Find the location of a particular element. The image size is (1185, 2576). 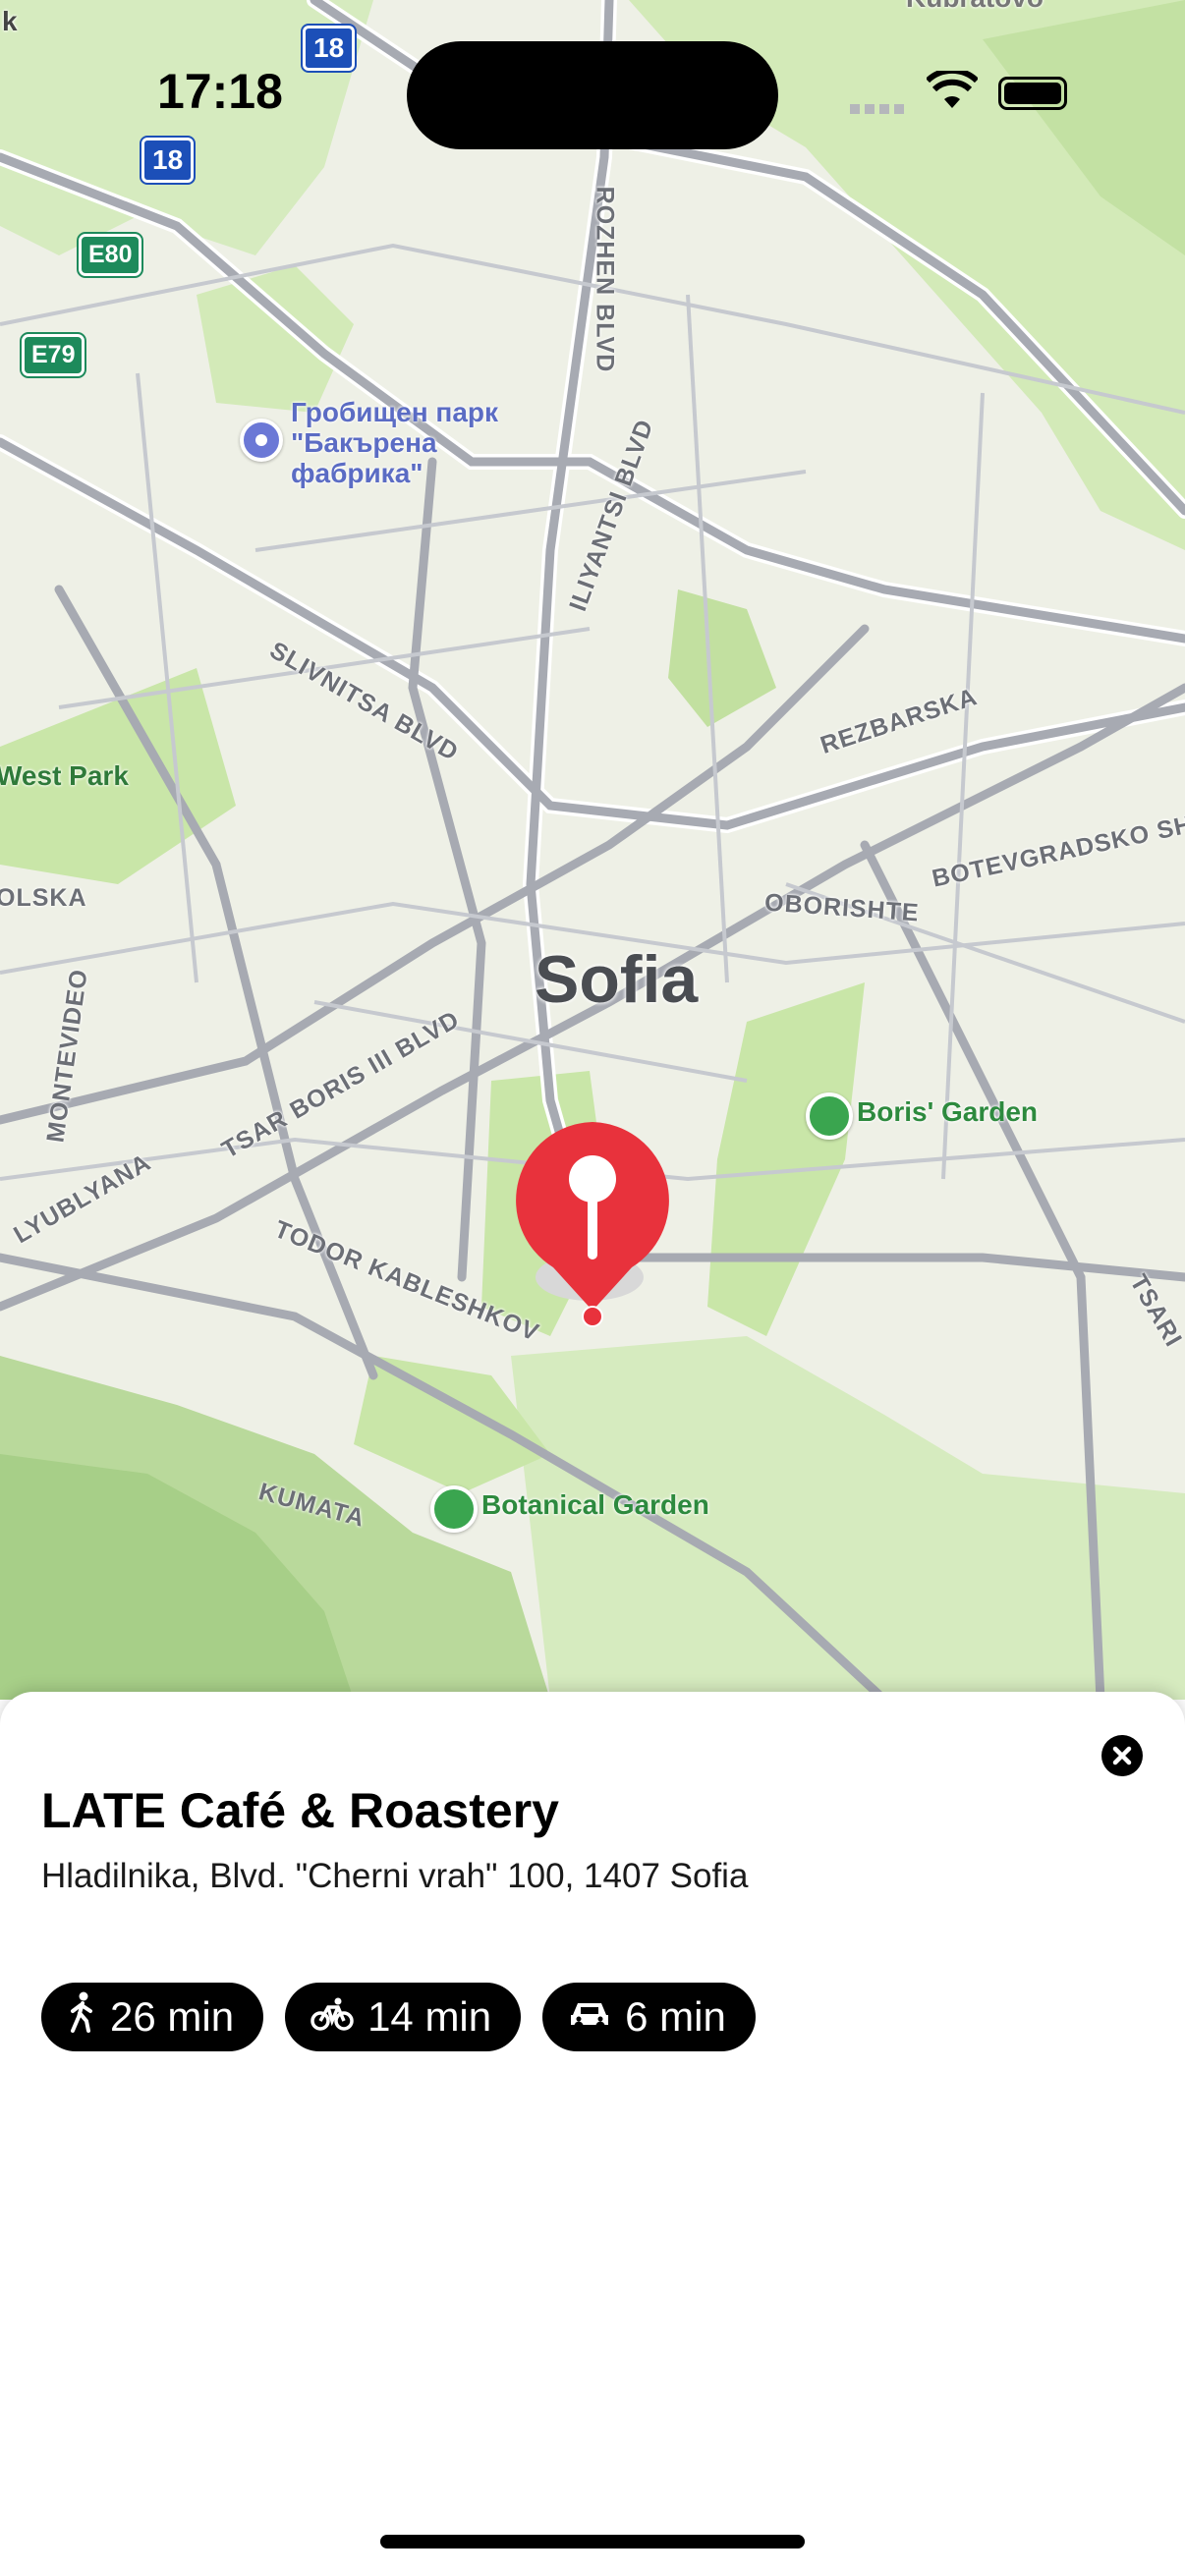

boris-garden-label: Boris' Garden is located at coordinates (948, 1111).